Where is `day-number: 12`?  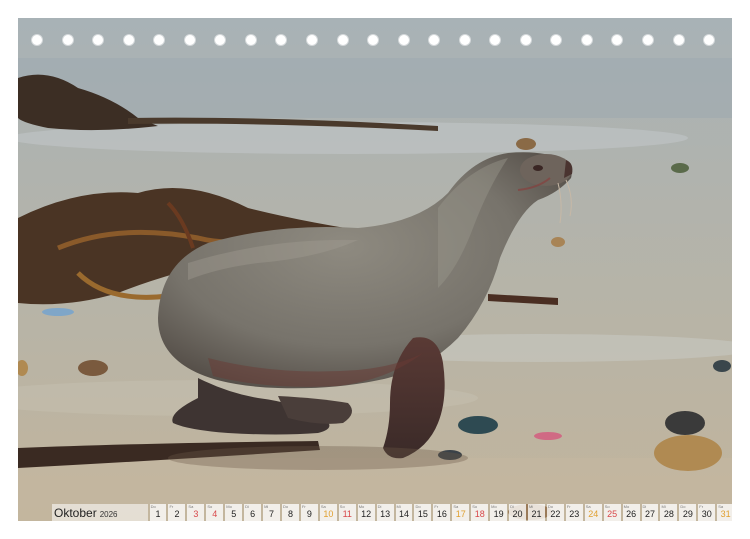
day-number: 12 is located at coordinates (366, 514).